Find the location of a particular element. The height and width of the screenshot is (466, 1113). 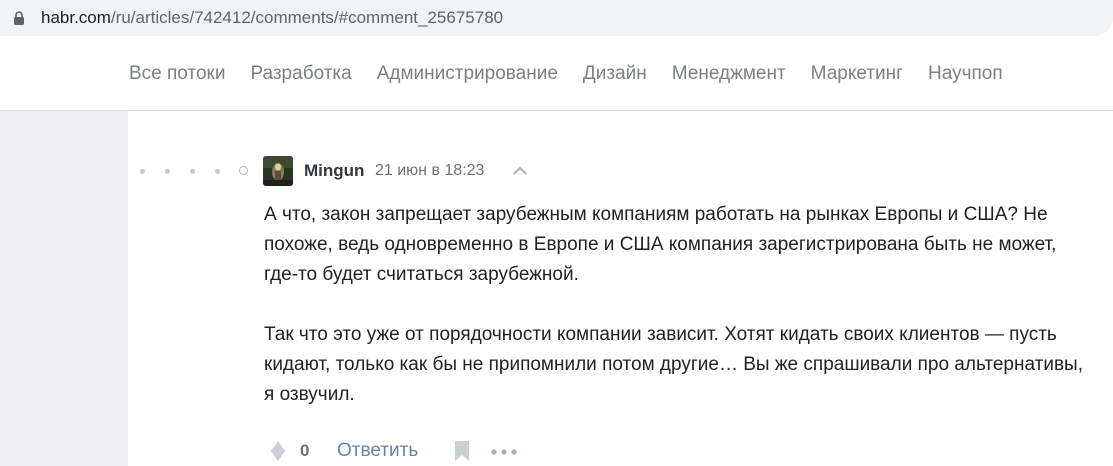

avatar is located at coordinates (278, 171).